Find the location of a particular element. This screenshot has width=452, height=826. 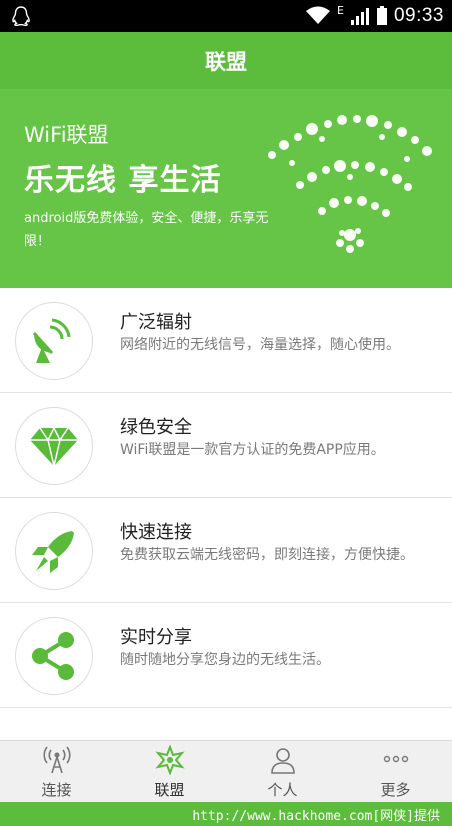

feature-description: 免费获取云端无线密码，即刻连接，方便快捷。 is located at coordinates (267, 555).